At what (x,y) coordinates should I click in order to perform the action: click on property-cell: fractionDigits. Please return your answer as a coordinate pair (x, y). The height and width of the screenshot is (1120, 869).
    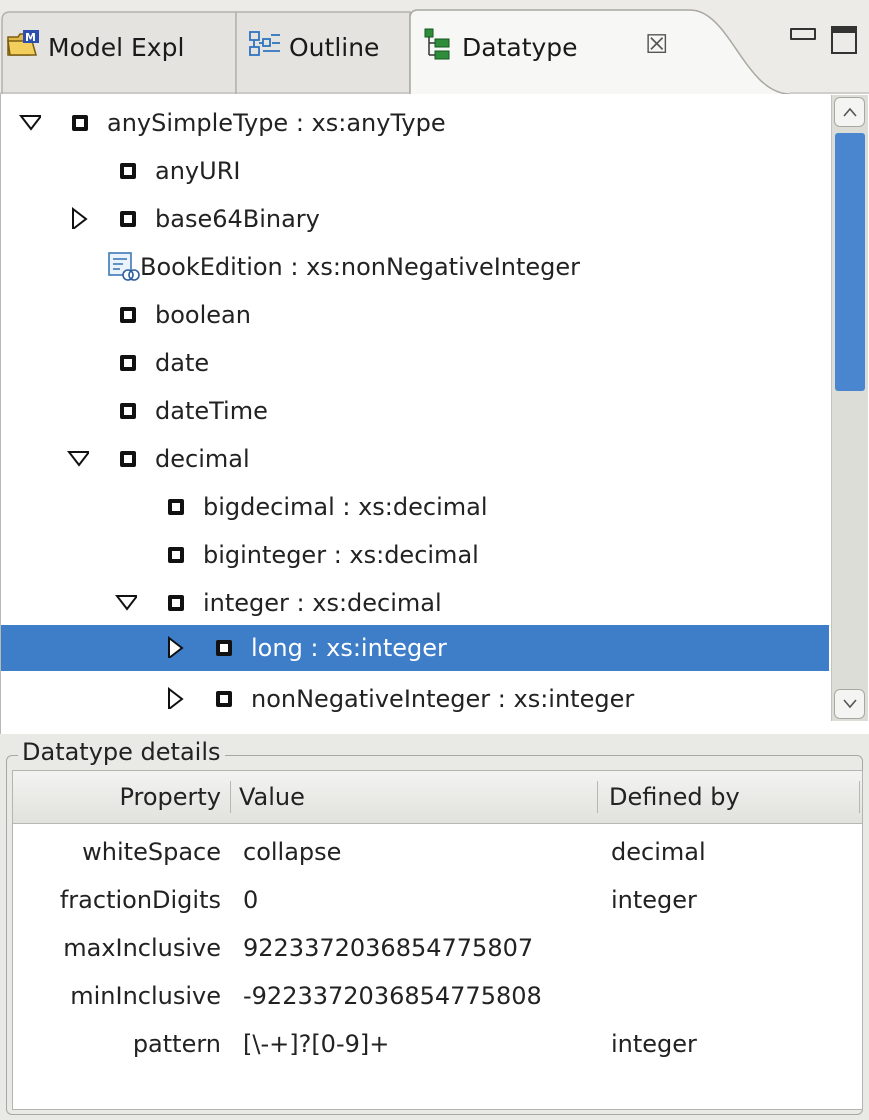
    Looking at the image, I should click on (140, 900).